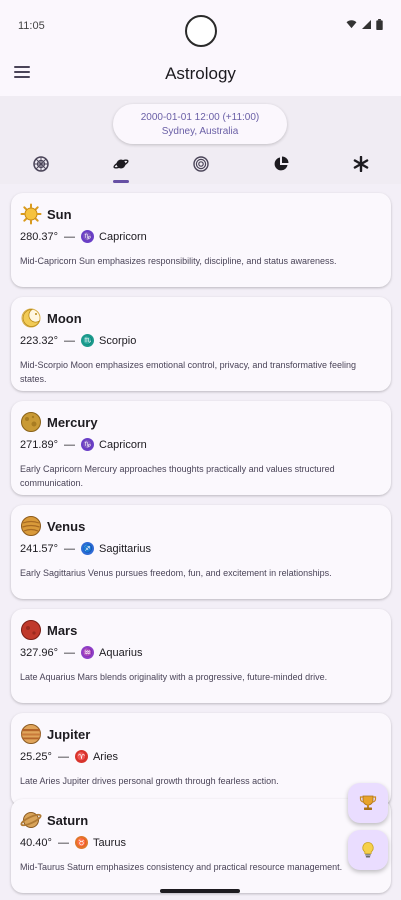 This screenshot has width=401, height=900. I want to click on planet-name: Saturn, so click(68, 820).